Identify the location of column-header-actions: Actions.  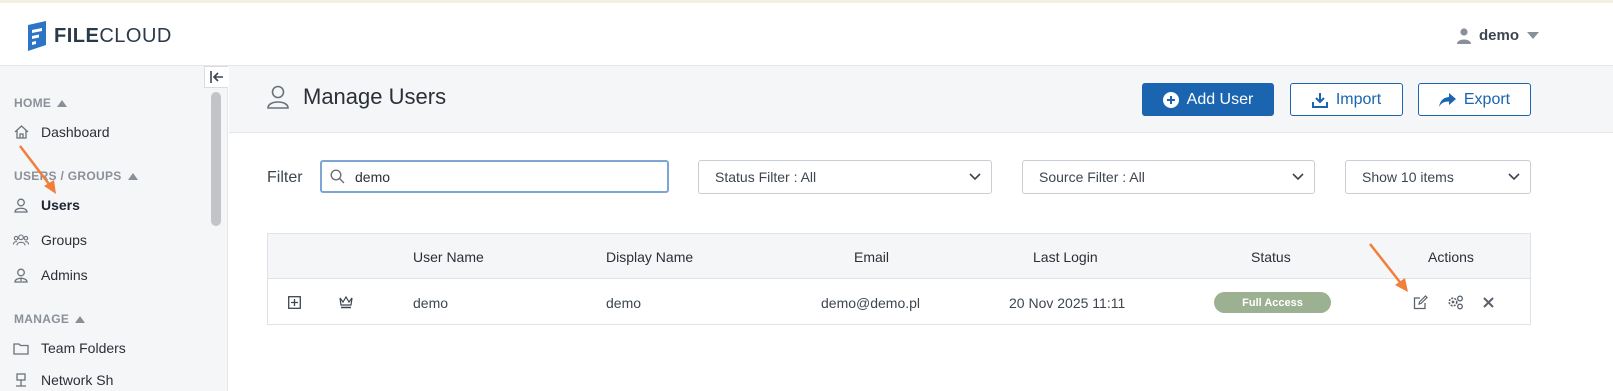
(1451, 257).